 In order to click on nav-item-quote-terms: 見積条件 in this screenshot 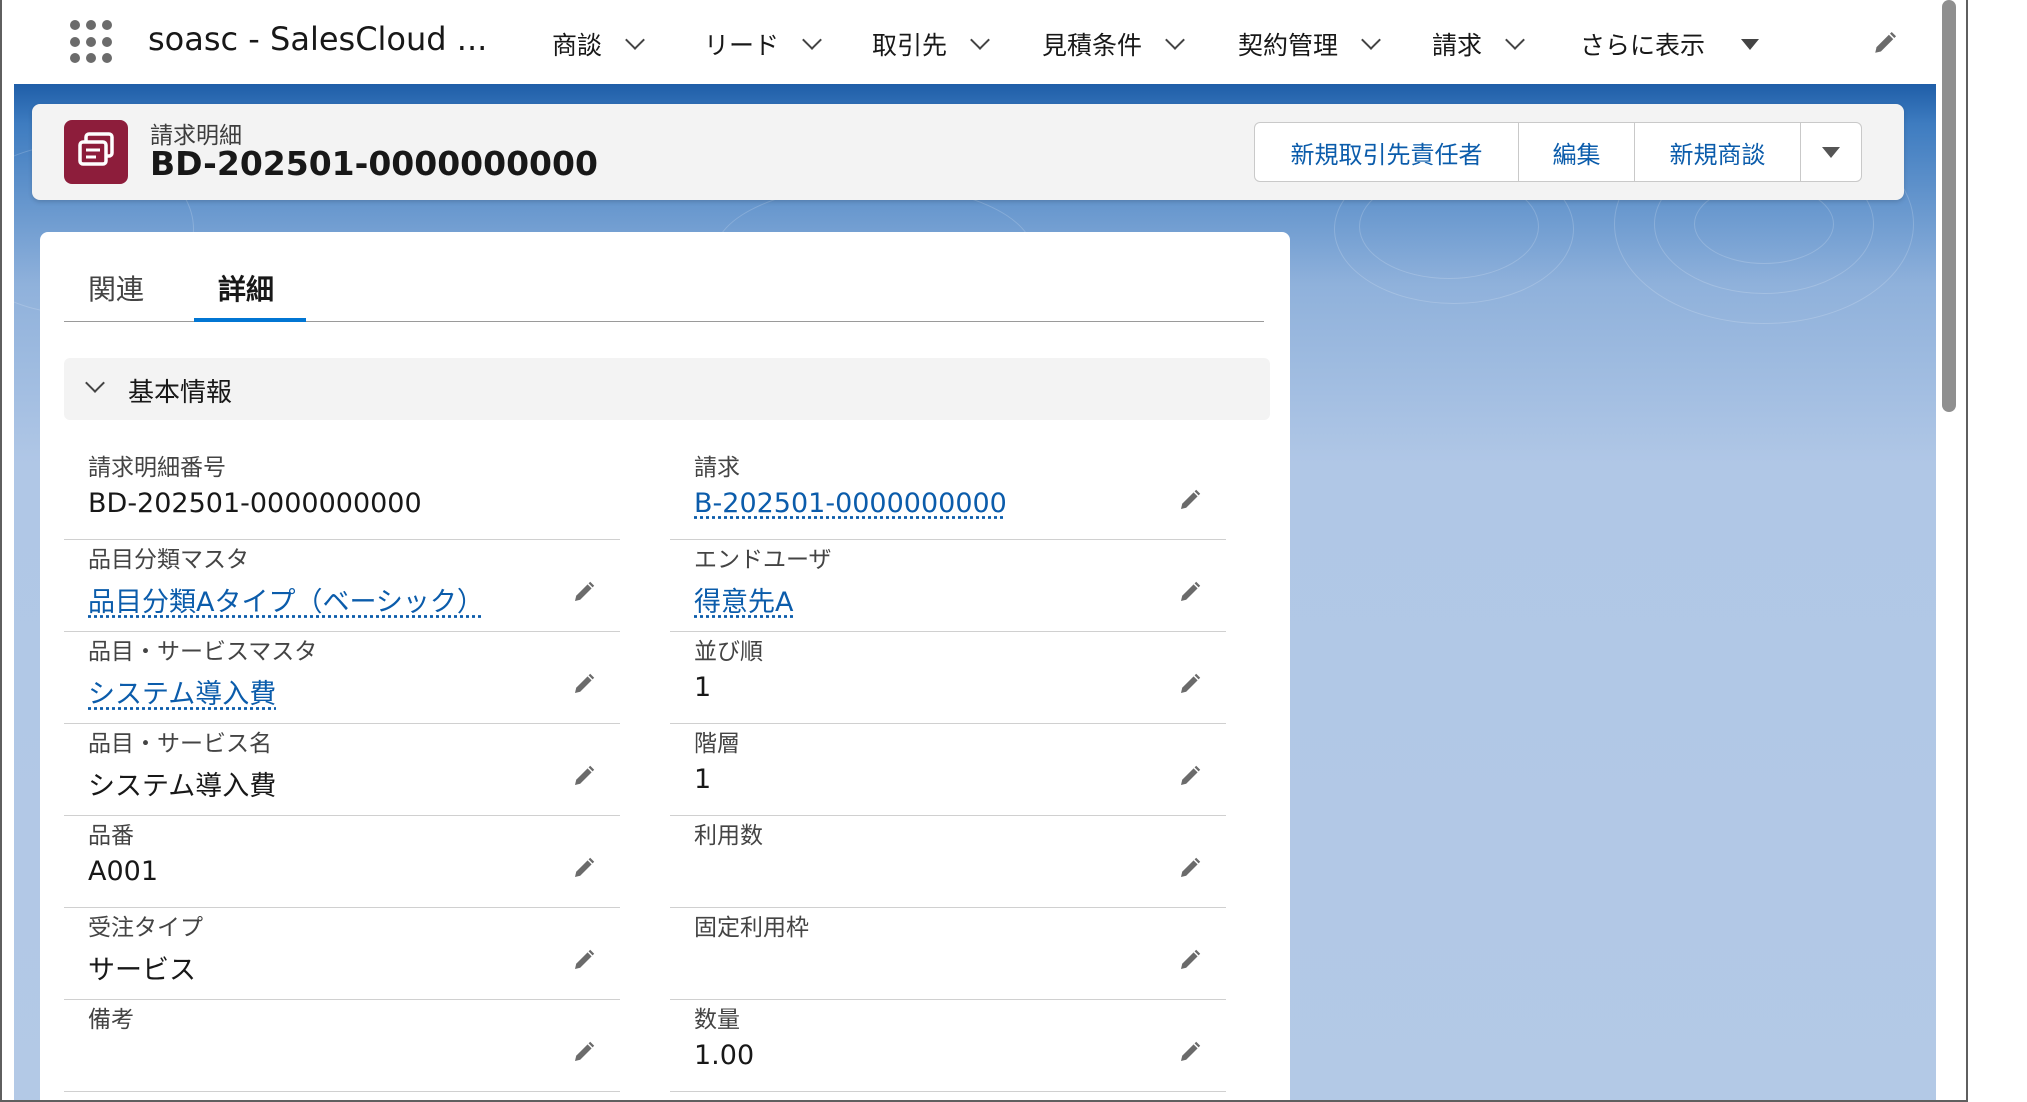, I will do `click(1113, 44)`.